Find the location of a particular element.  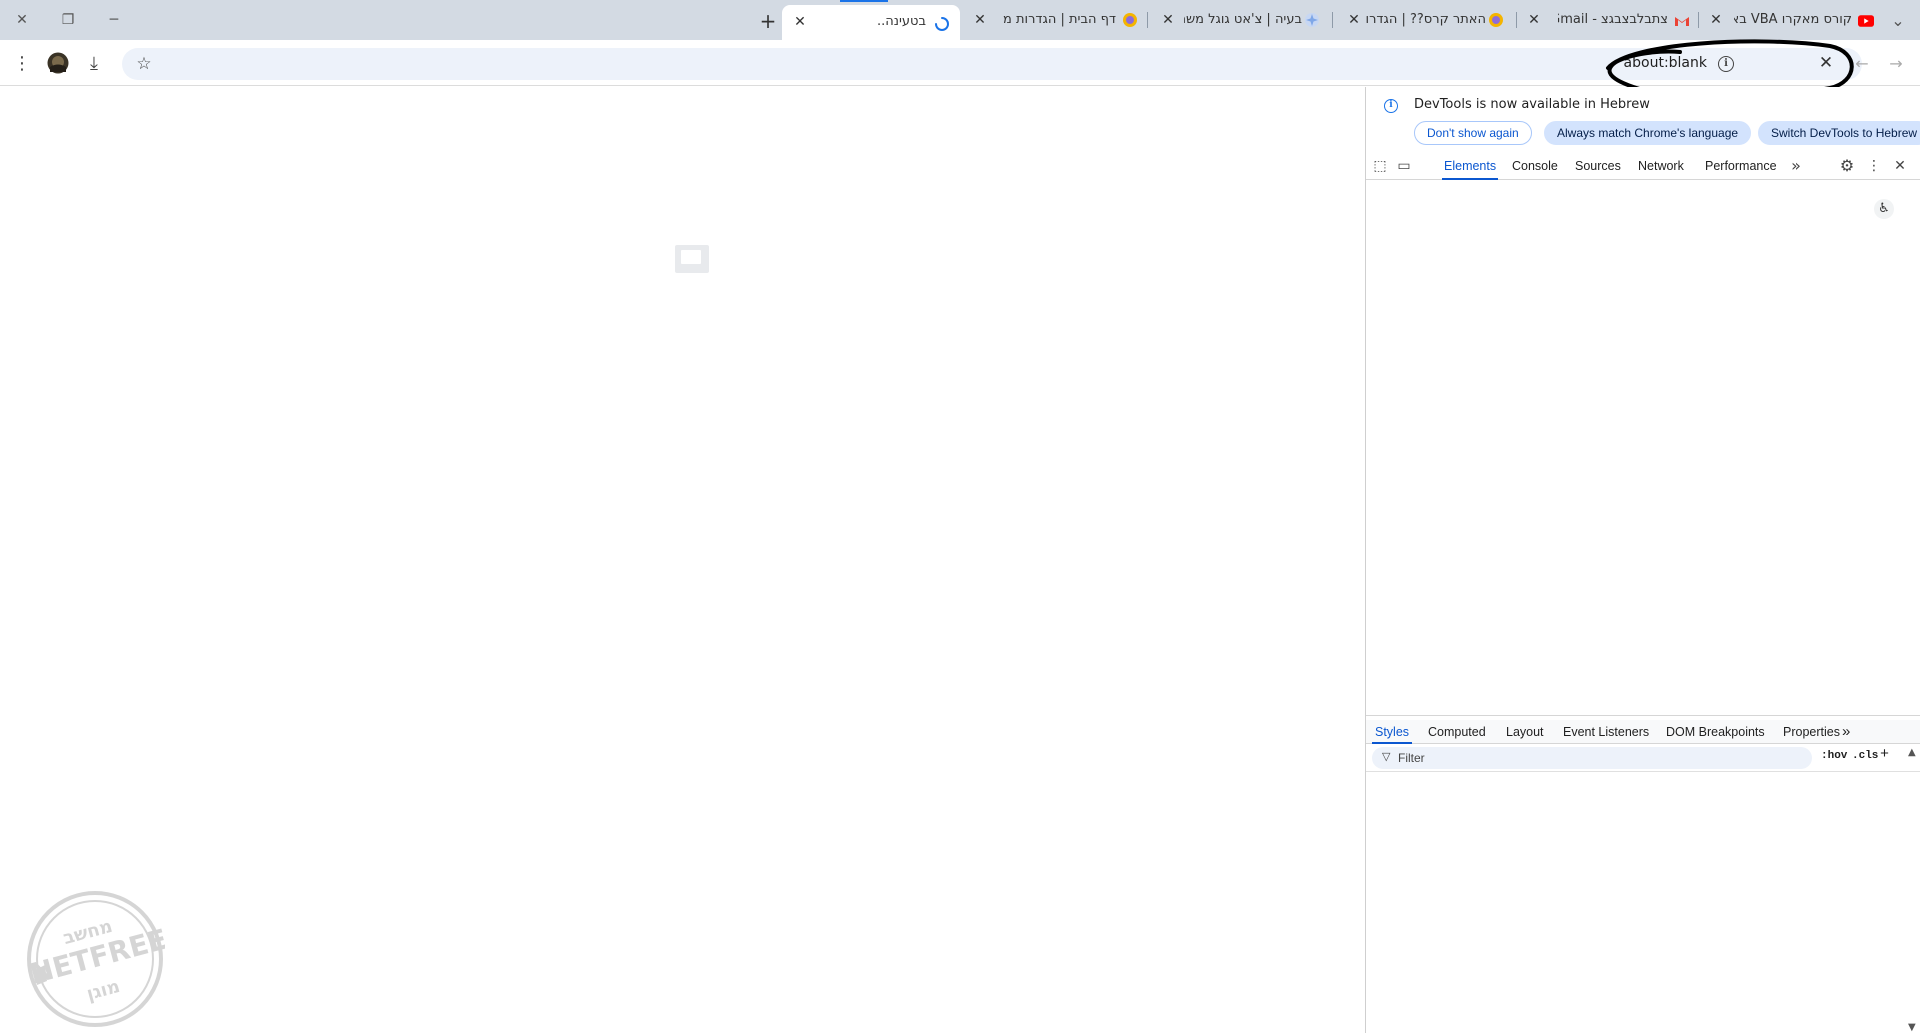

tab-title: צתבלבצבגצ - Gmail is located at coordinates (1613, 19).